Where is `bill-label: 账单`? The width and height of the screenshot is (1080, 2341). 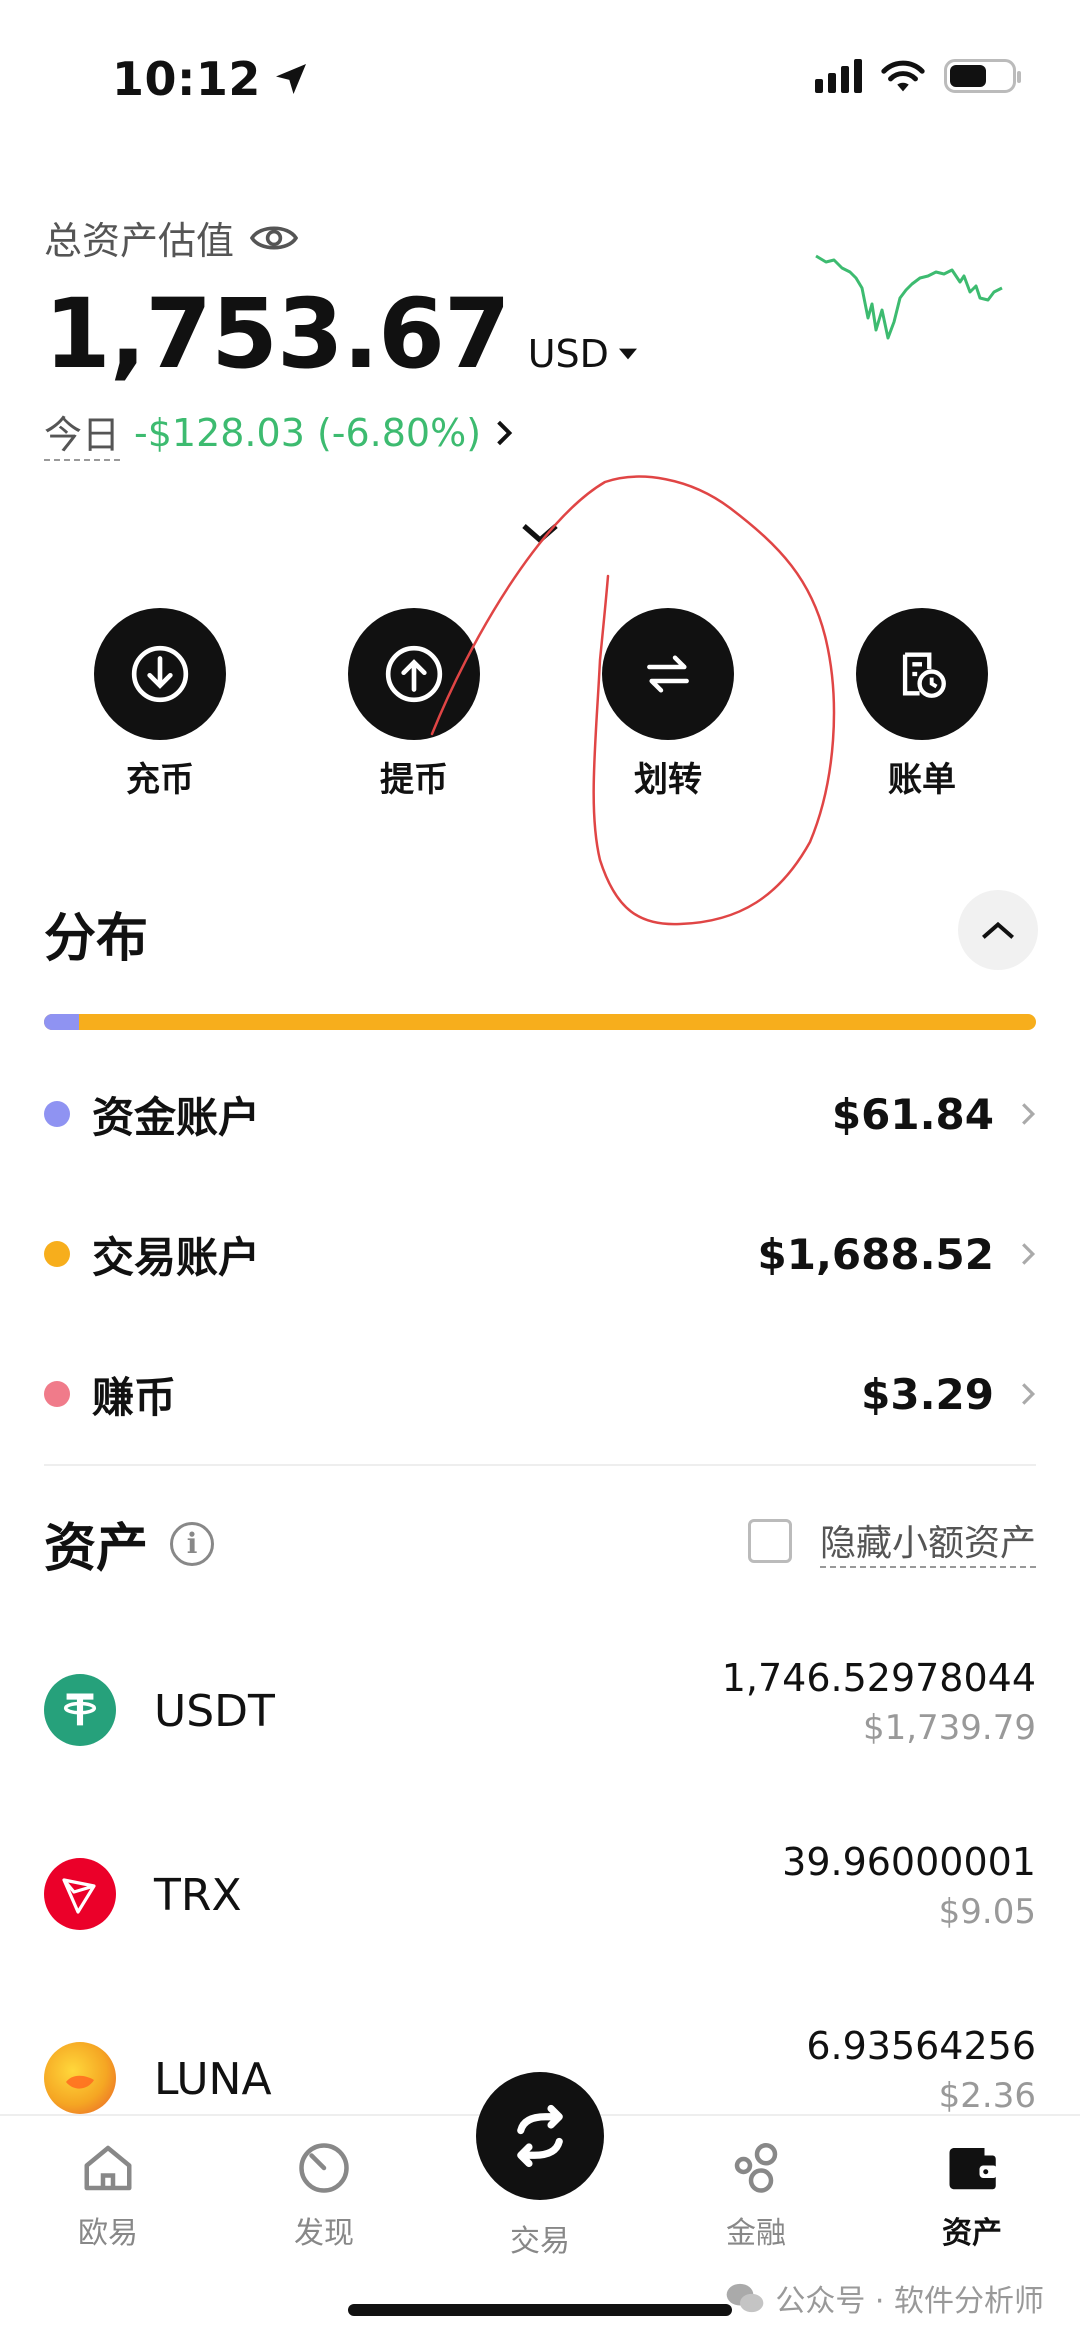
bill-label: 账单 is located at coordinates (922, 780).